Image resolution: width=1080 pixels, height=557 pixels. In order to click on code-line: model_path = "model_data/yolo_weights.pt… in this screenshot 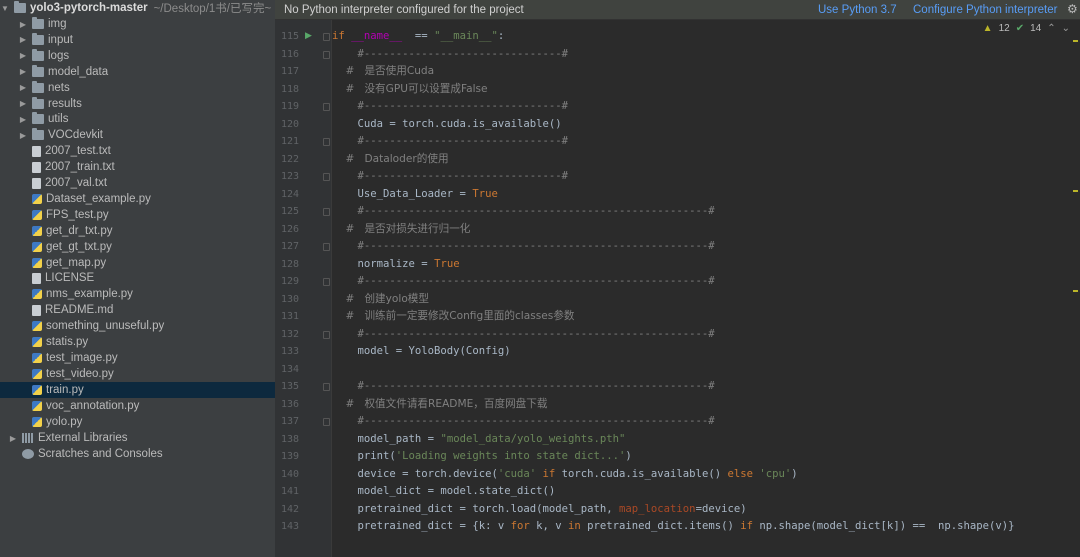, I will do `click(479, 440)`.